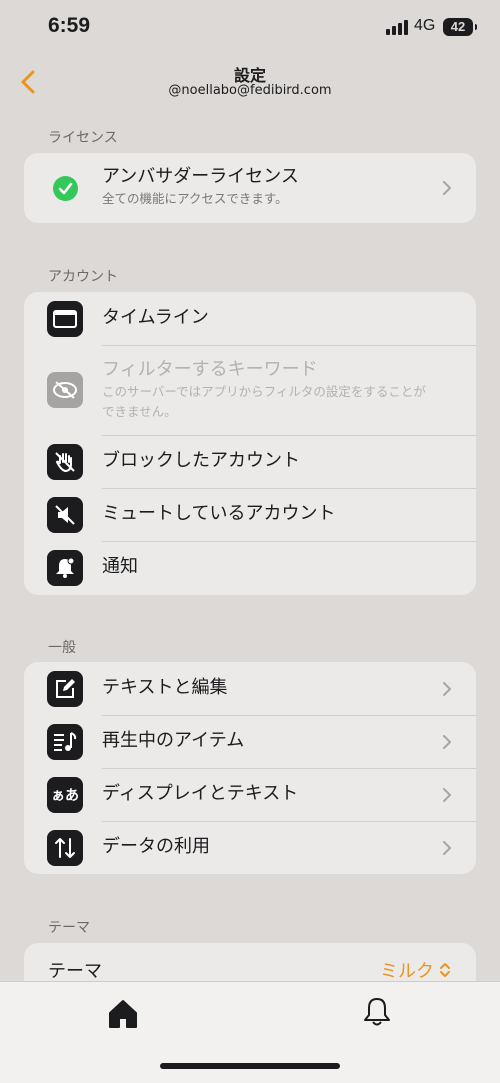  What do you see at coordinates (173, 740) in the screenshot?
I see `now-playing-label: 再生中のアイテム` at bounding box center [173, 740].